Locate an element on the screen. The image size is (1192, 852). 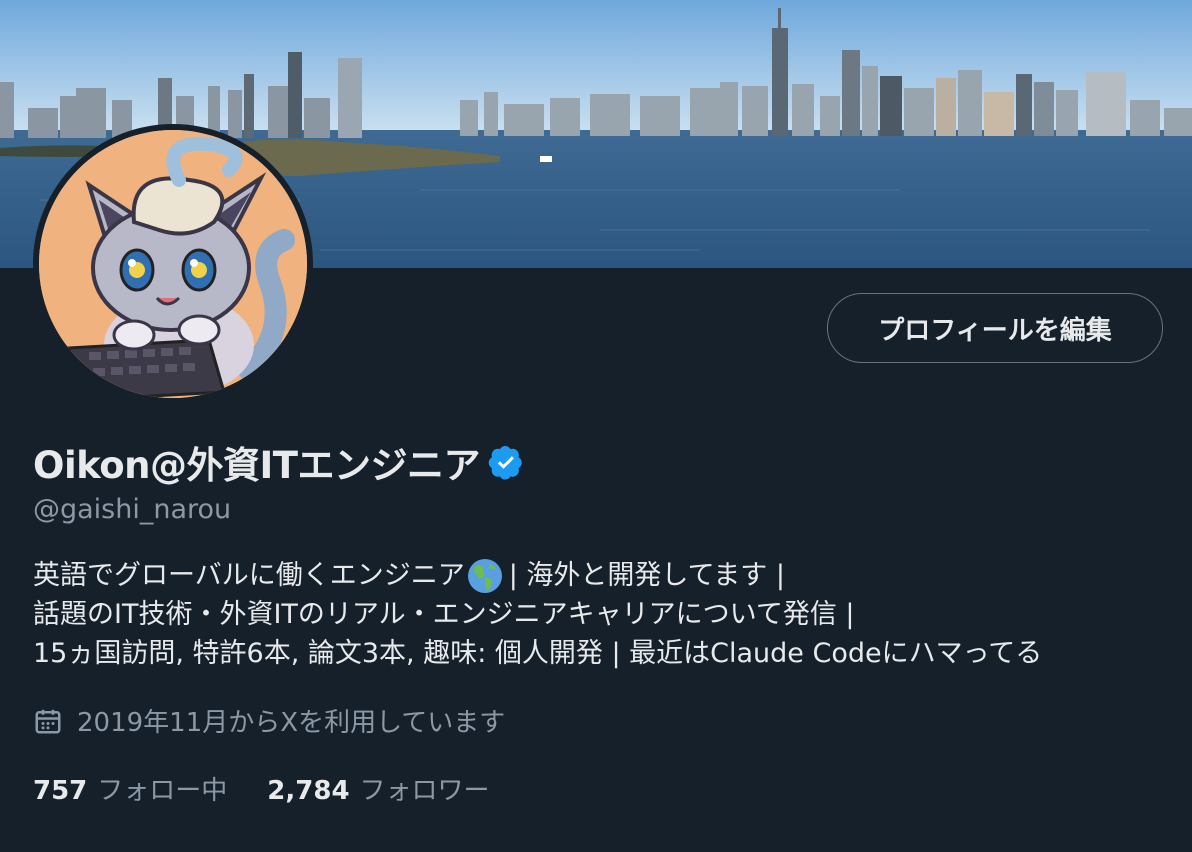
edit-profile-button: プロフィールを編集 is located at coordinates (995, 328).